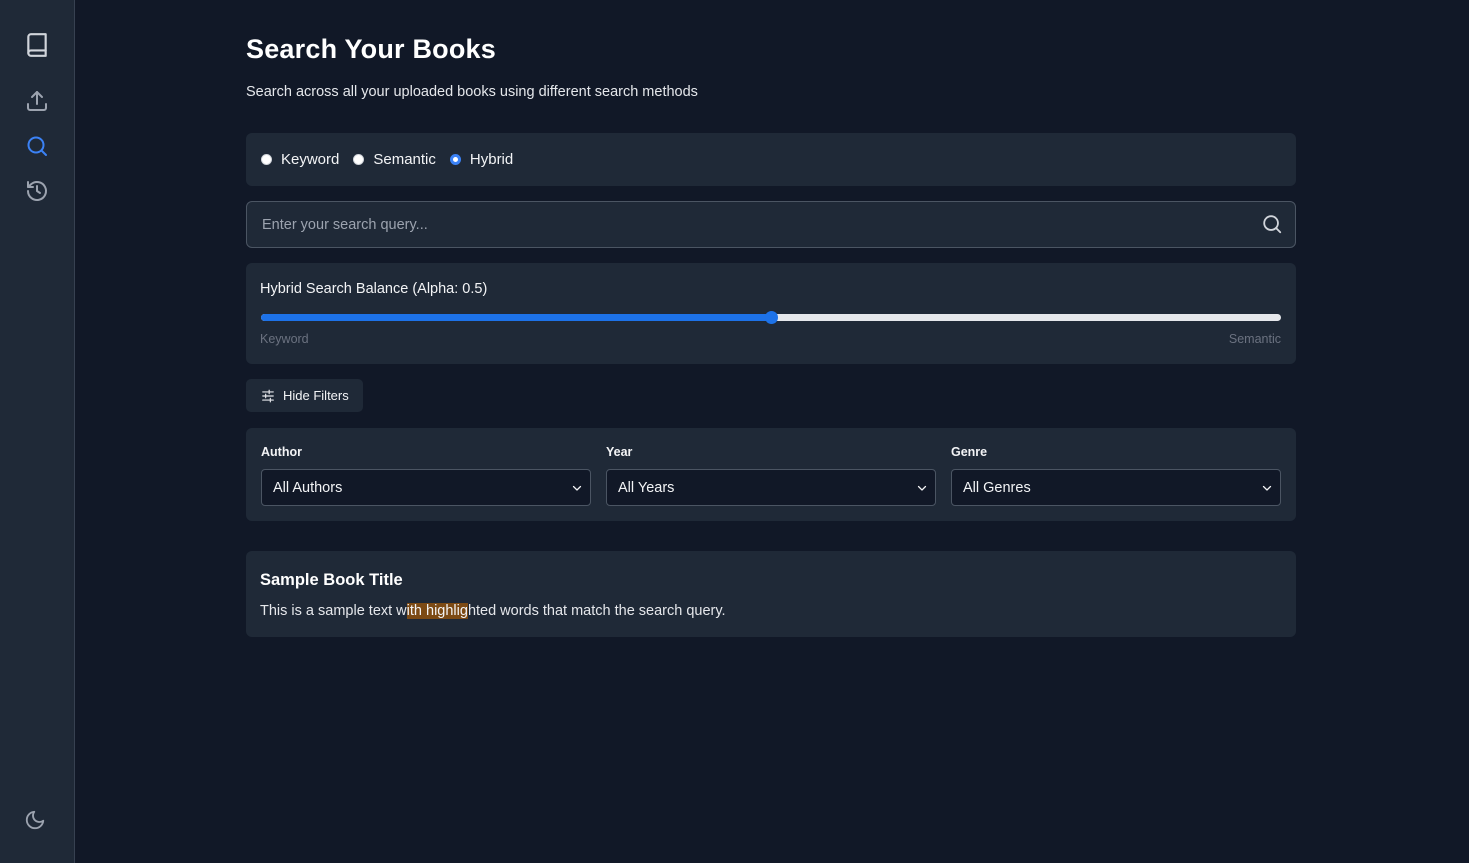 The width and height of the screenshot is (1469, 863). Describe the element at coordinates (284, 339) in the screenshot. I see `slider-min-label: Keyword` at that location.